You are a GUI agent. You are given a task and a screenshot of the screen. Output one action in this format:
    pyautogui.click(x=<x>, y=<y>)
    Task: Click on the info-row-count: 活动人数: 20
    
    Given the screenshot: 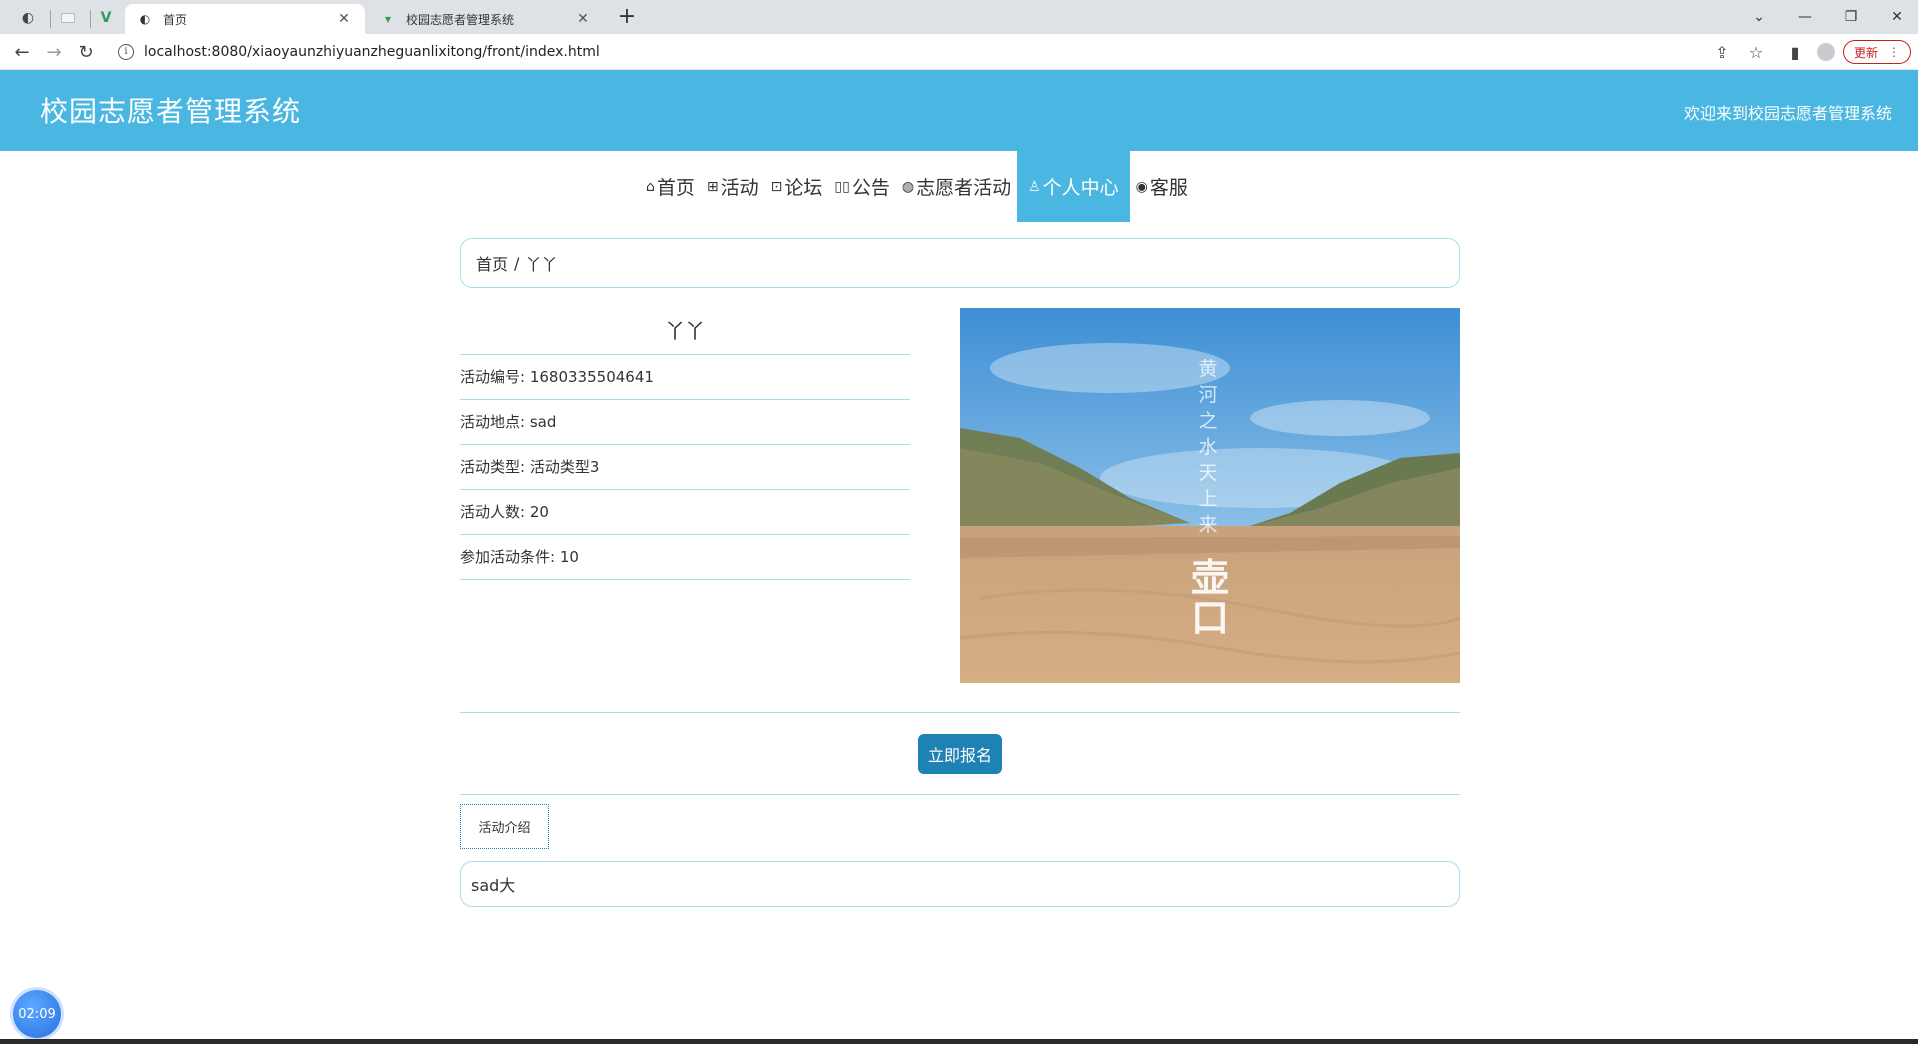 What is the action you would take?
    pyautogui.click(x=685, y=512)
    